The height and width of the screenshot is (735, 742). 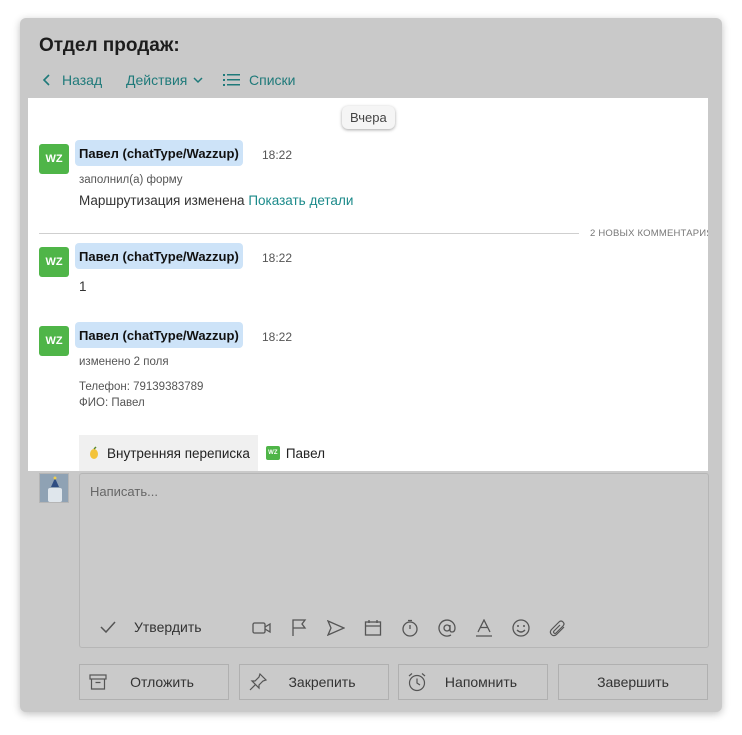 What do you see at coordinates (417, 682) in the screenshot?
I see `alarm-clock-icon` at bounding box center [417, 682].